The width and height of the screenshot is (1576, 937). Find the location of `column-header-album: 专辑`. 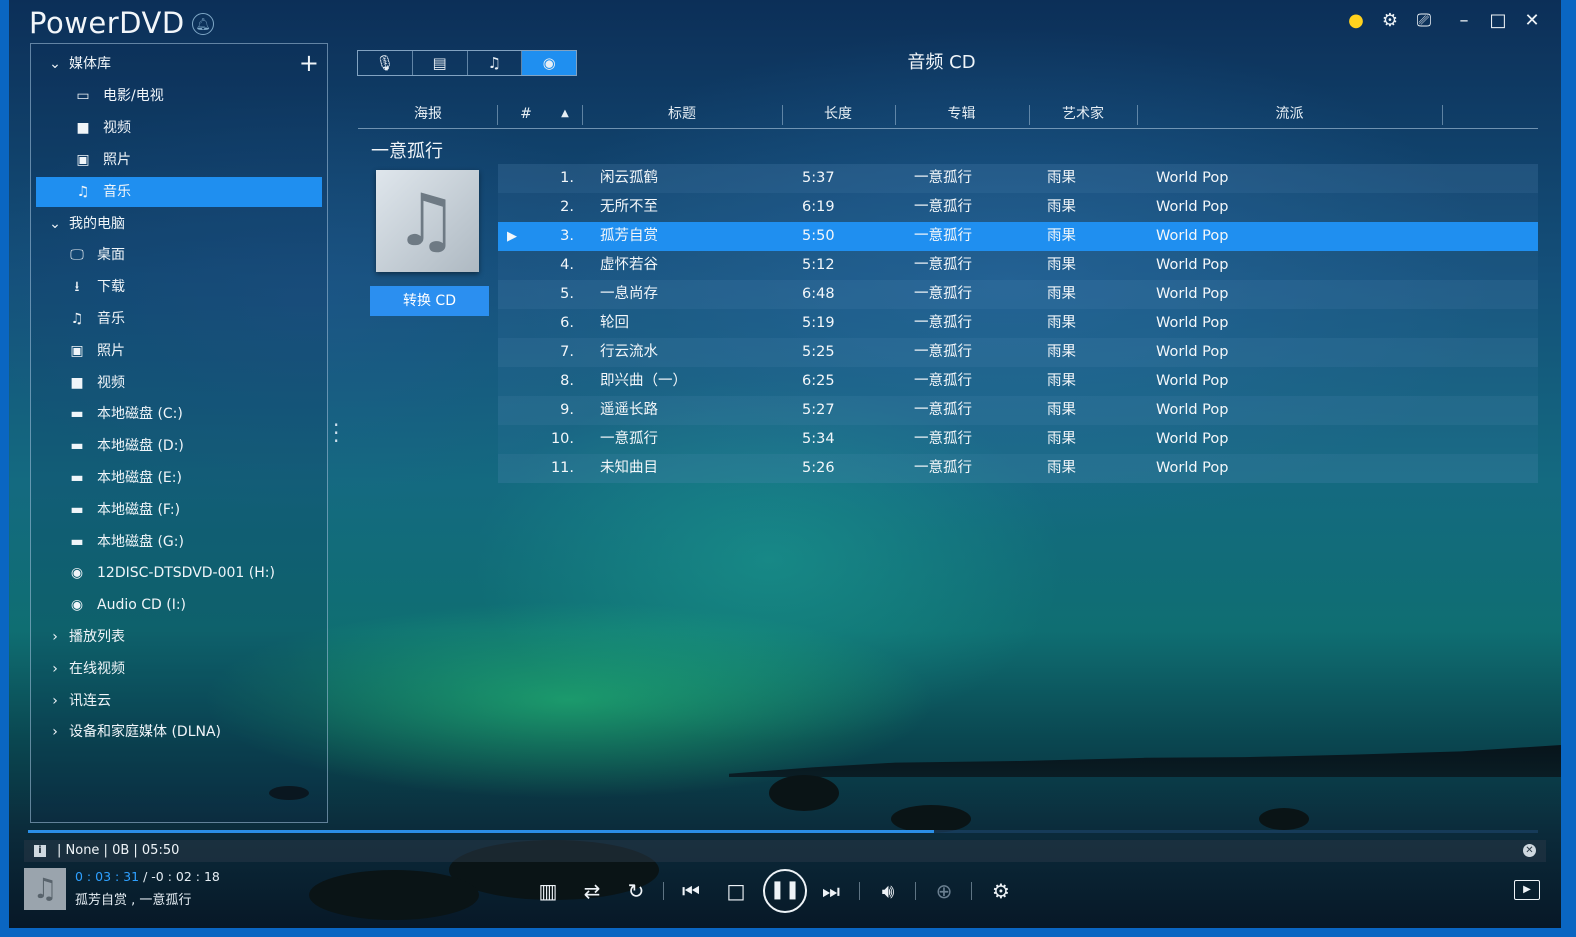

column-header-album: 专辑 is located at coordinates (961, 115).